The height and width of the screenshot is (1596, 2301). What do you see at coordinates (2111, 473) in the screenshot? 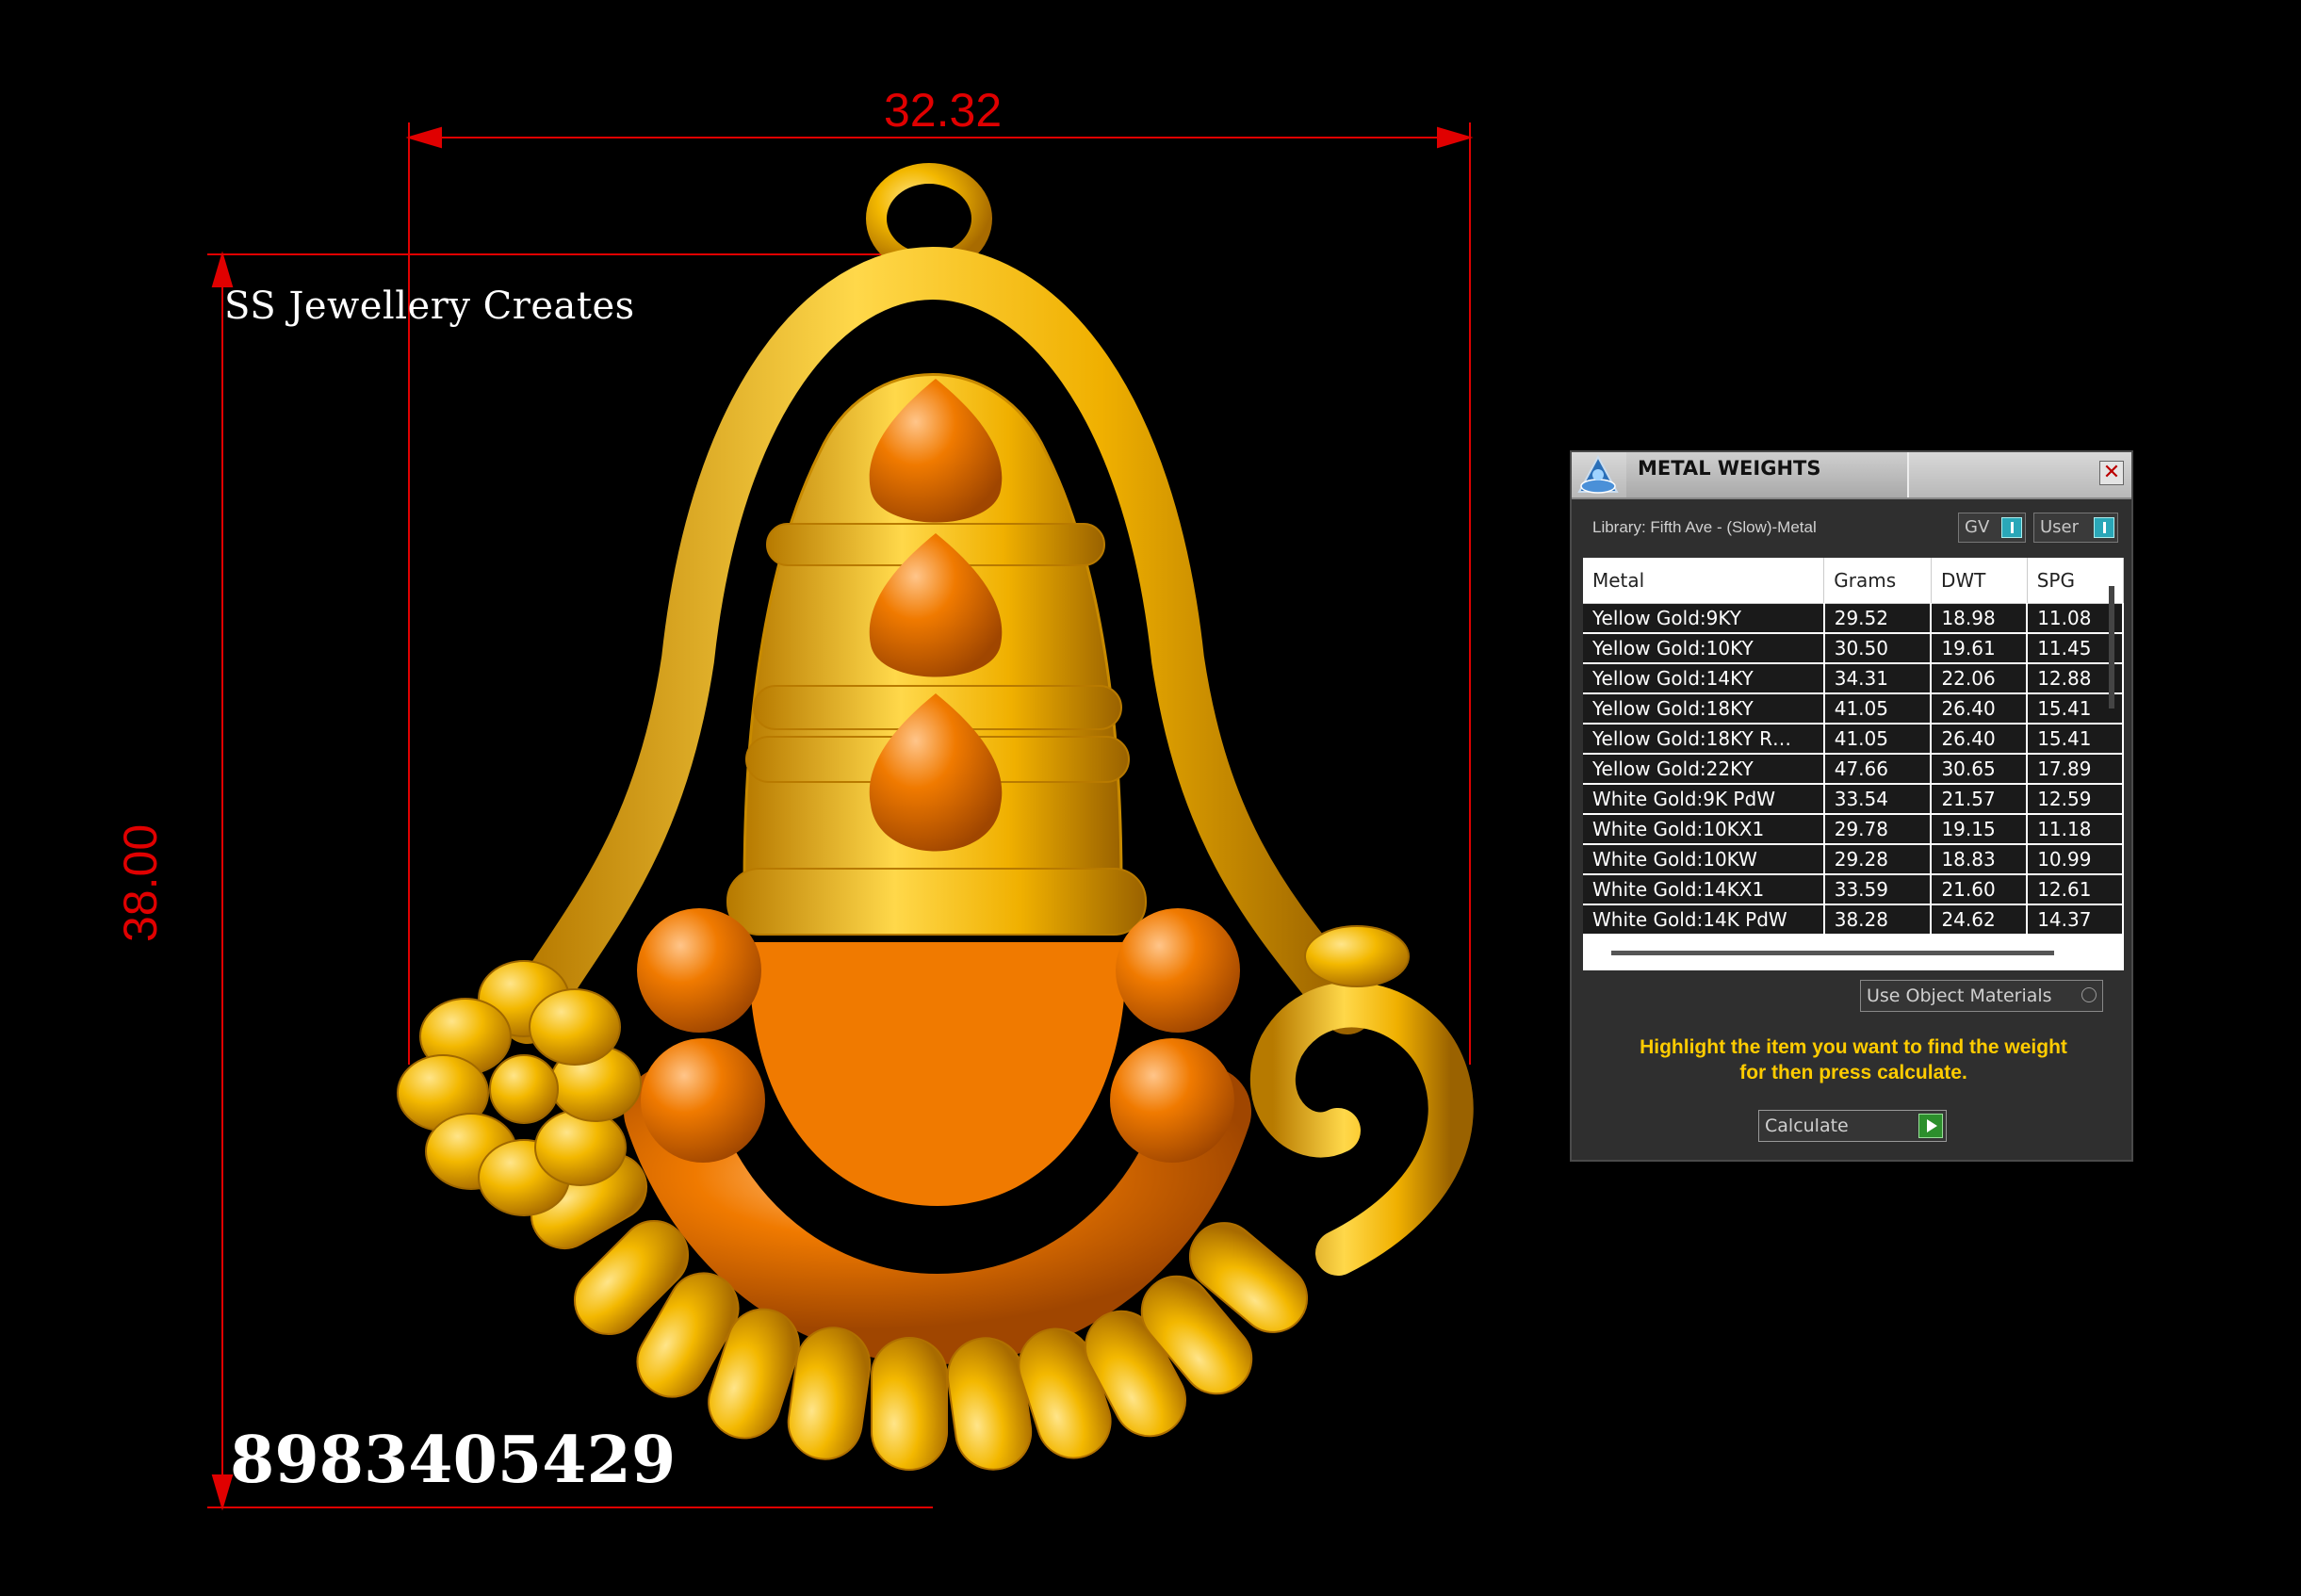
I see `close-icon: ✕` at bounding box center [2111, 473].